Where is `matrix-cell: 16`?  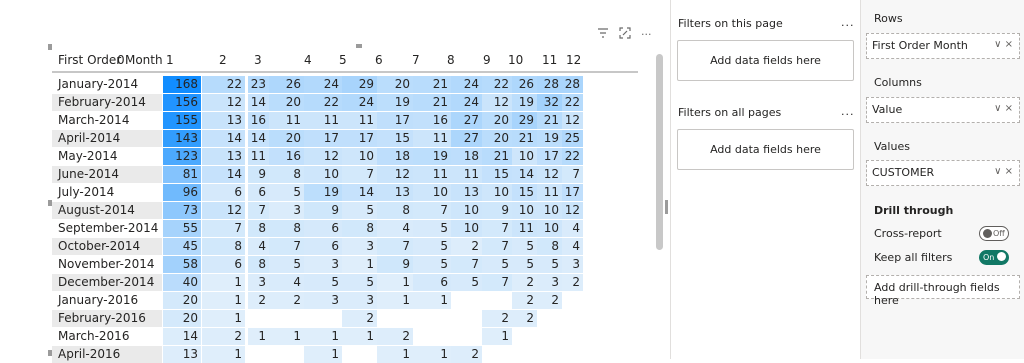 matrix-cell: 16 is located at coordinates (258, 120).